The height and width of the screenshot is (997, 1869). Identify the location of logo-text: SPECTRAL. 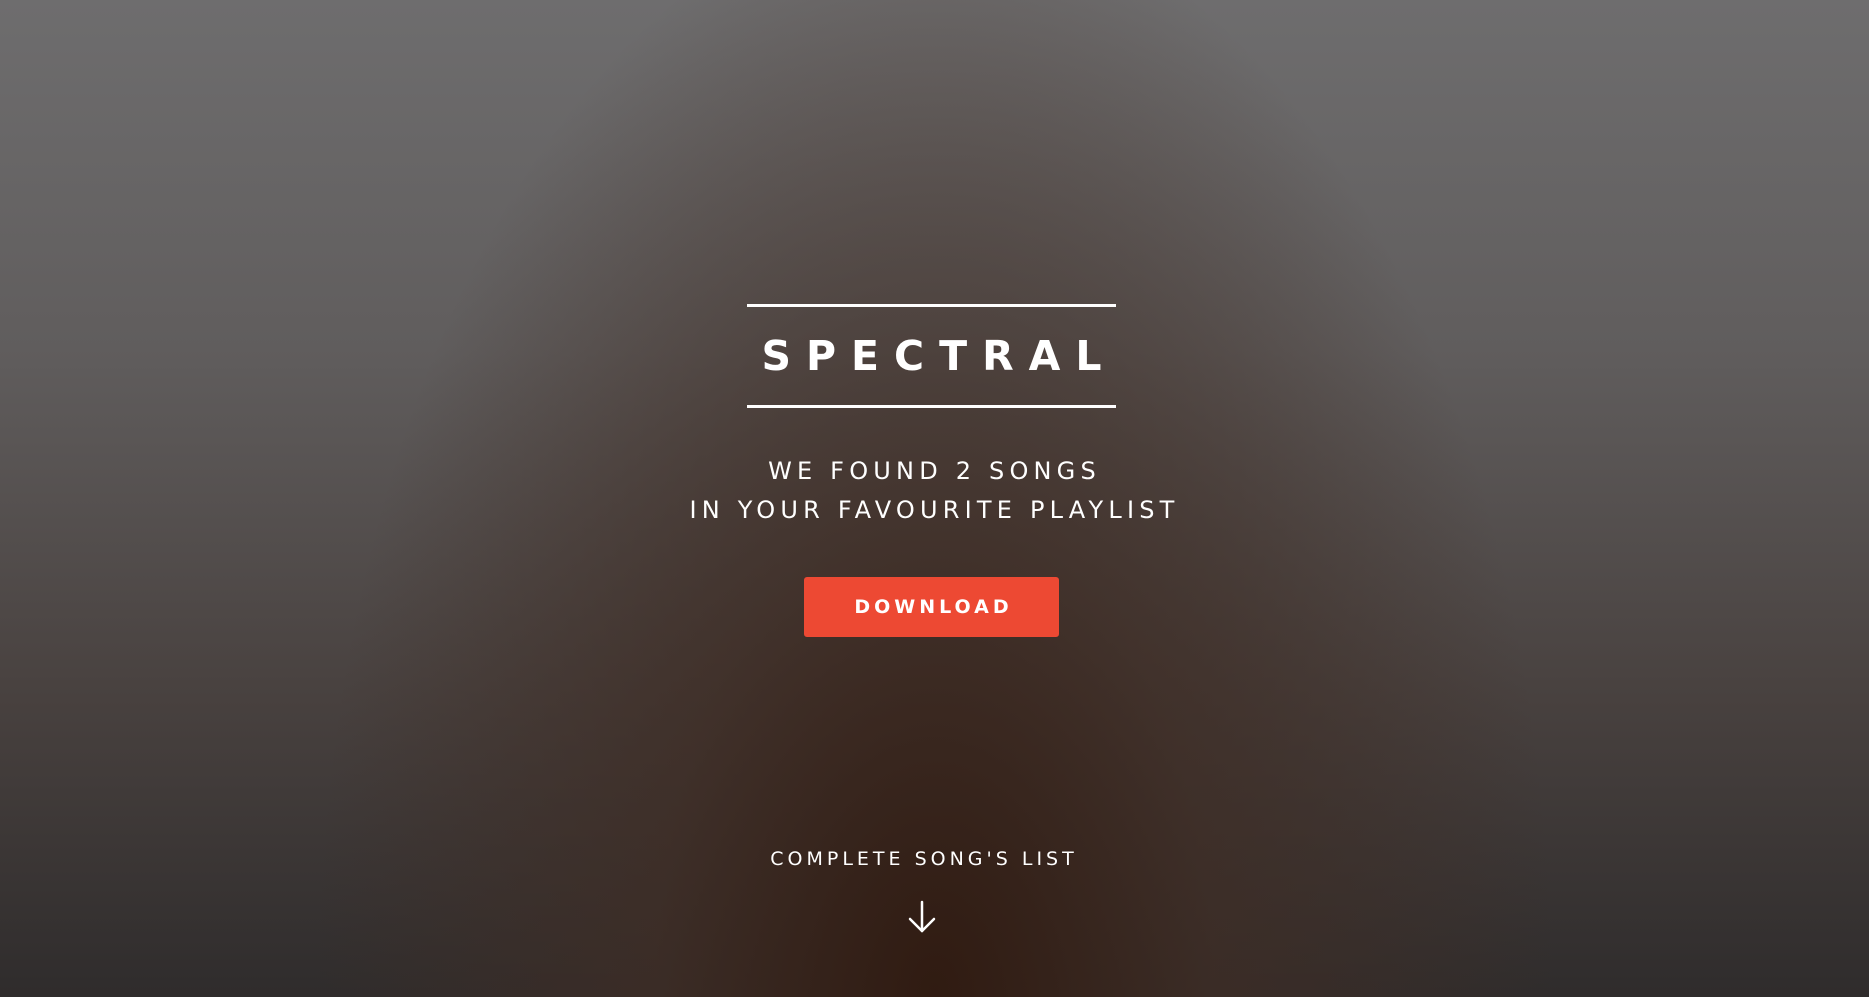
(939, 355).